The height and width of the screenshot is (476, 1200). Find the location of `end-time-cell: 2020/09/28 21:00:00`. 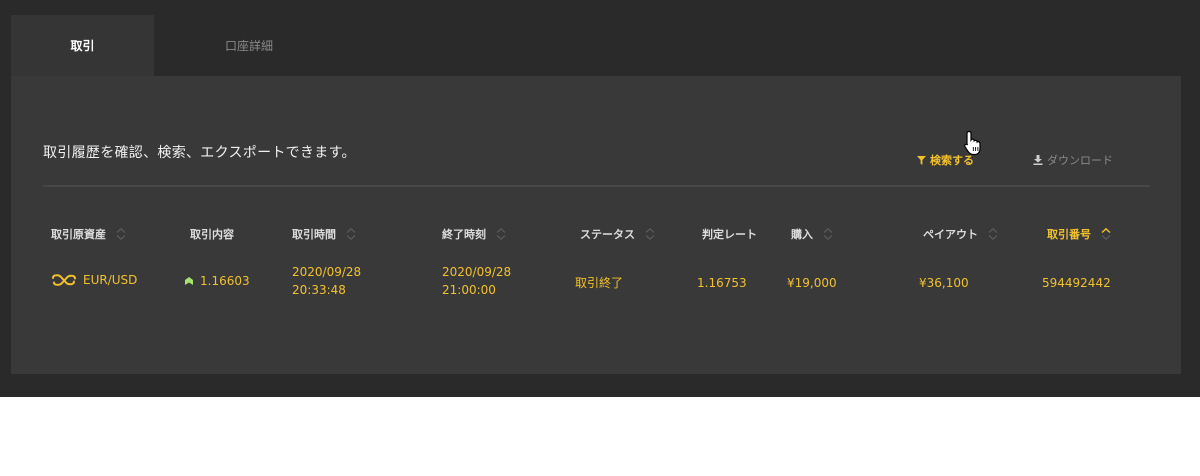

end-time-cell: 2020/09/28 21:00:00 is located at coordinates (477, 281).